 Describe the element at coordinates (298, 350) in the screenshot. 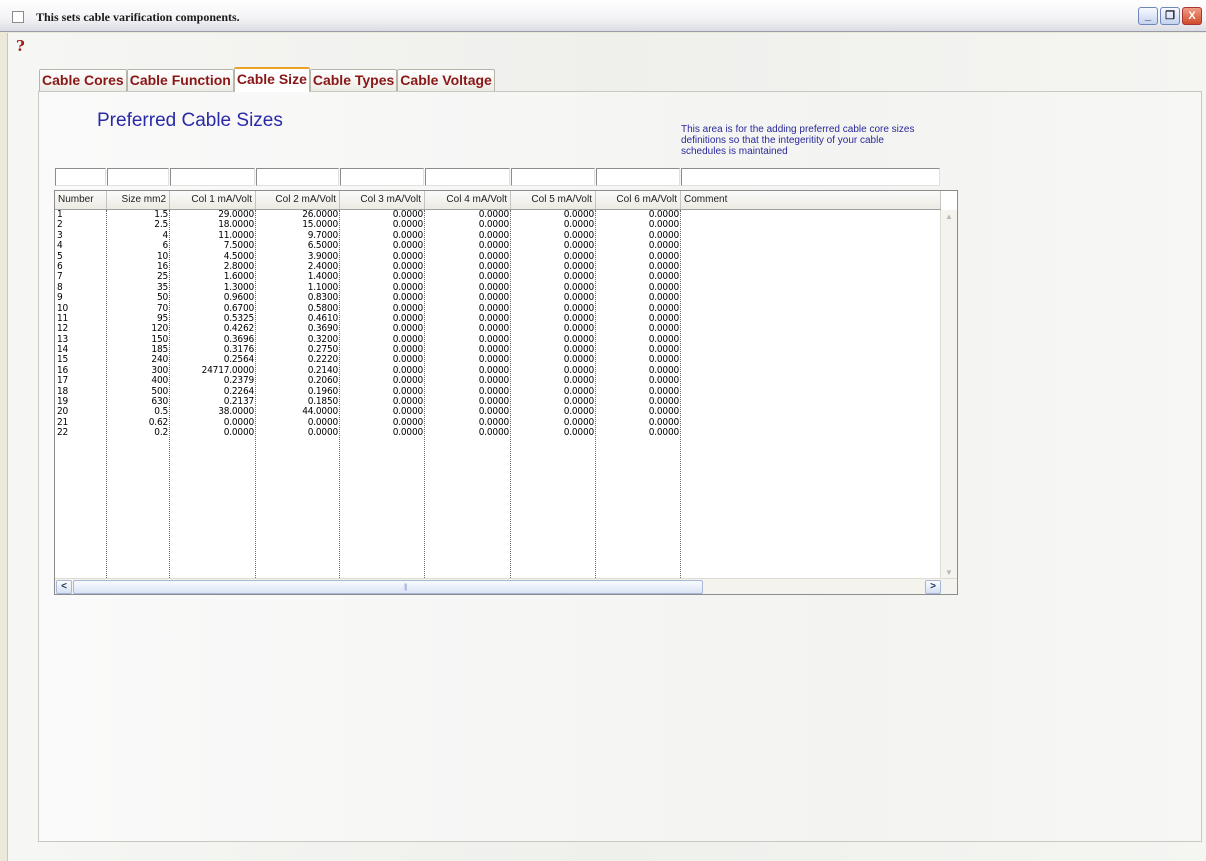

I see `table-cell: 0.2750` at that location.